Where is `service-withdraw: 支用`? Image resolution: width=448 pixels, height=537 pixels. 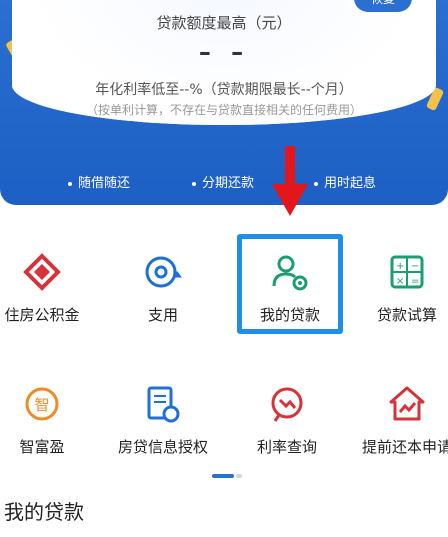 service-withdraw: 支用 is located at coordinates (163, 295).